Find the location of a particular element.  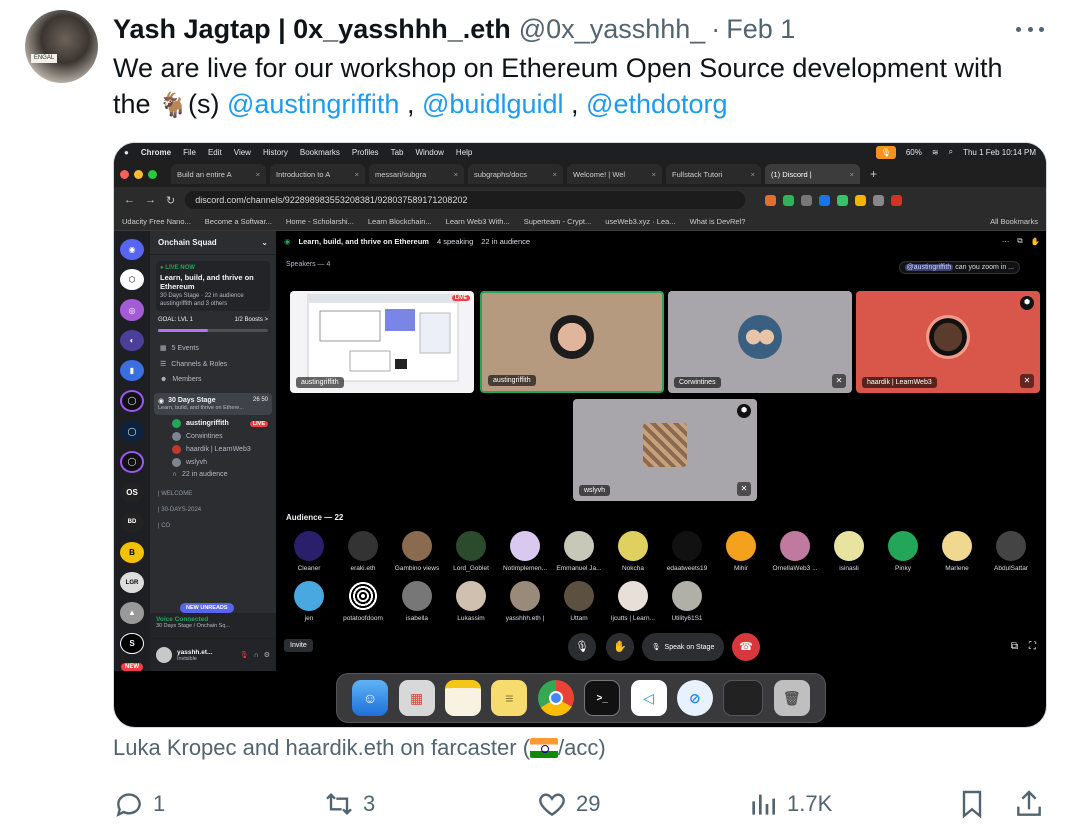

trash-icon: 🗑 is located at coordinates (791, 698).